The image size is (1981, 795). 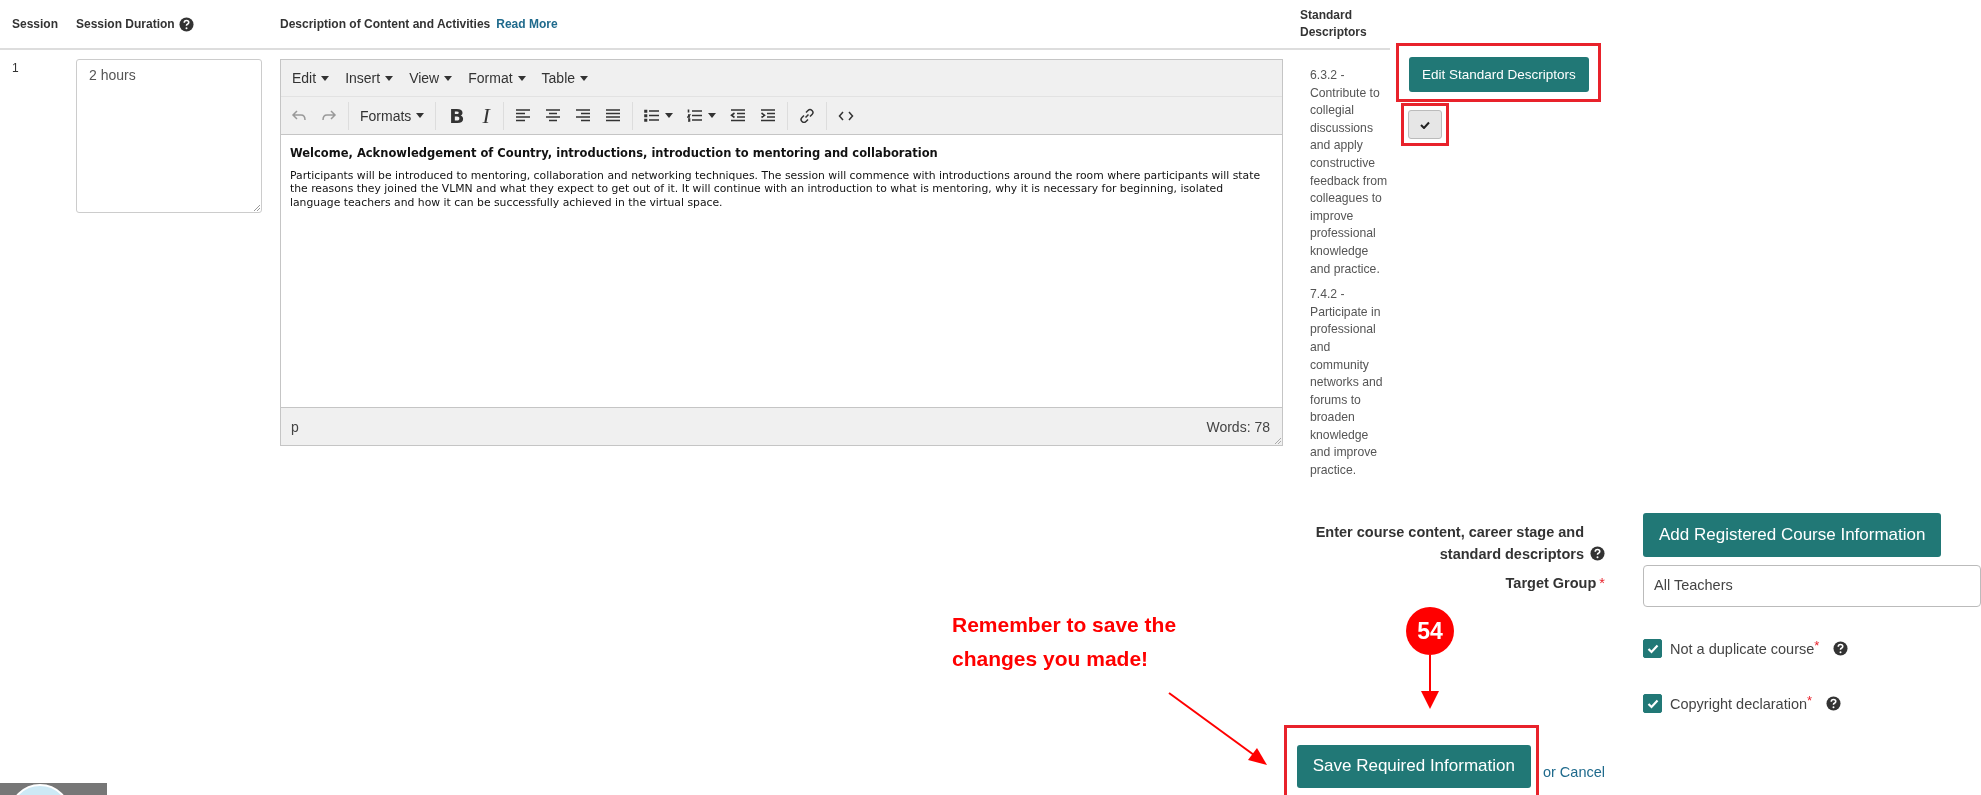 I want to click on bullet-list-icon, so click(x=651, y=115).